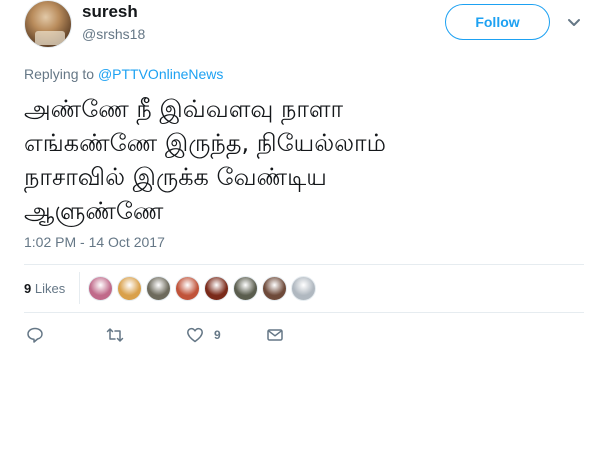 This screenshot has width=600, height=450. I want to click on retweet-button, so click(115, 335).